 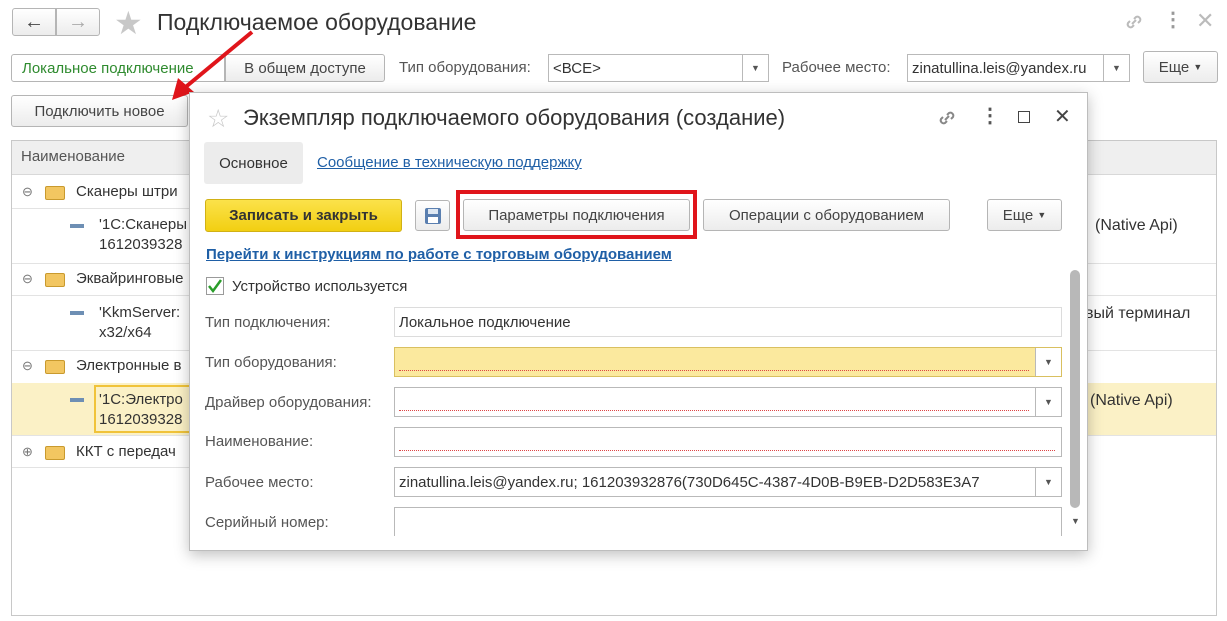 I want to click on floppy-disk-icon, so click(x=432, y=215).